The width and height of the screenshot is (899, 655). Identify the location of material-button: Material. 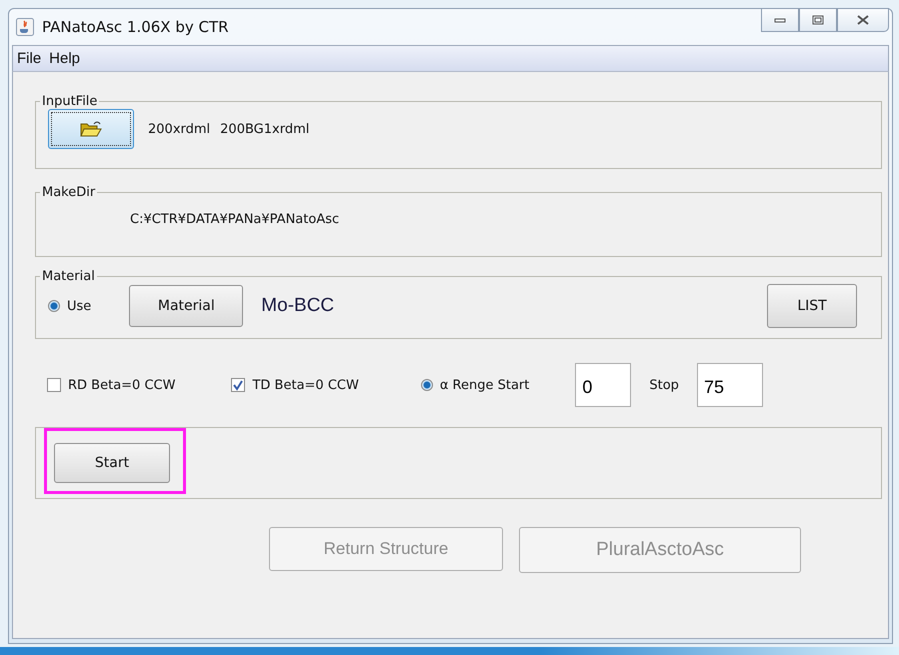
(186, 306).